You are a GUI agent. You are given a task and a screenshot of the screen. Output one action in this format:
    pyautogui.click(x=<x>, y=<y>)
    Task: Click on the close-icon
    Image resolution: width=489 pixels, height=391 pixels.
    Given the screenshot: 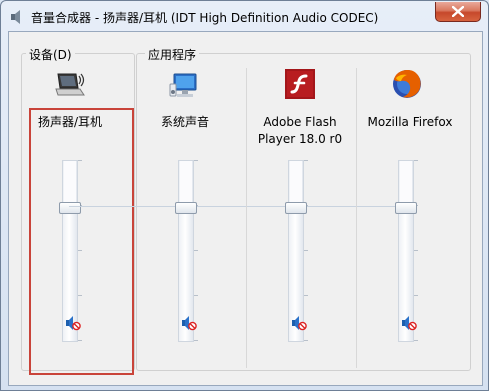 What is the action you would take?
    pyautogui.click(x=458, y=11)
    